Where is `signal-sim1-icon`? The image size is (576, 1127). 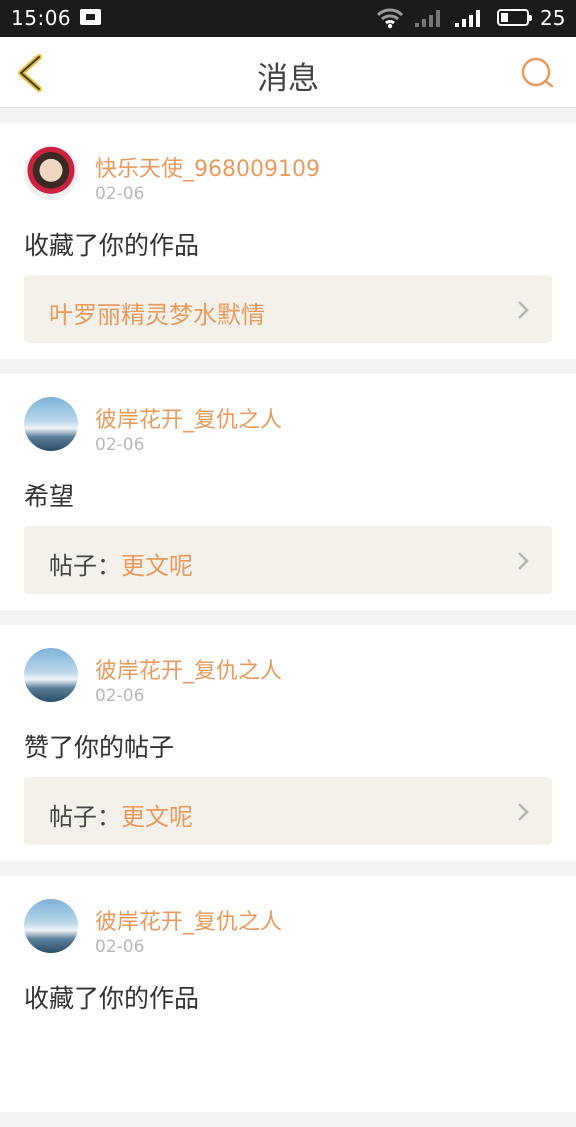
signal-sim1-icon is located at coordinates (427, 18).